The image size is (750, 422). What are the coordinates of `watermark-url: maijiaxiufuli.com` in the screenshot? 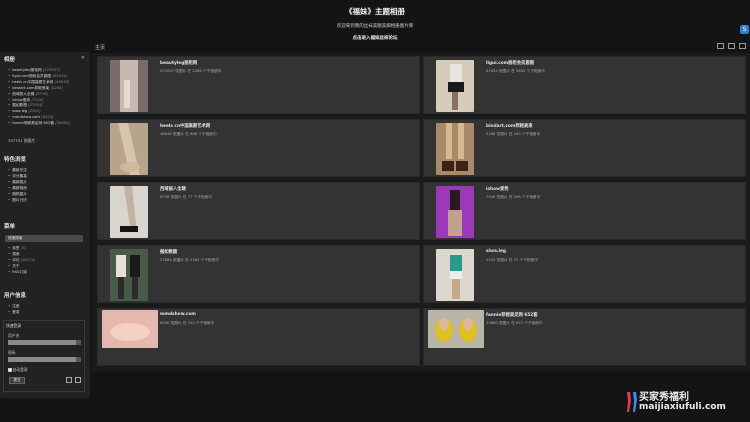 It's located at (682, 407).